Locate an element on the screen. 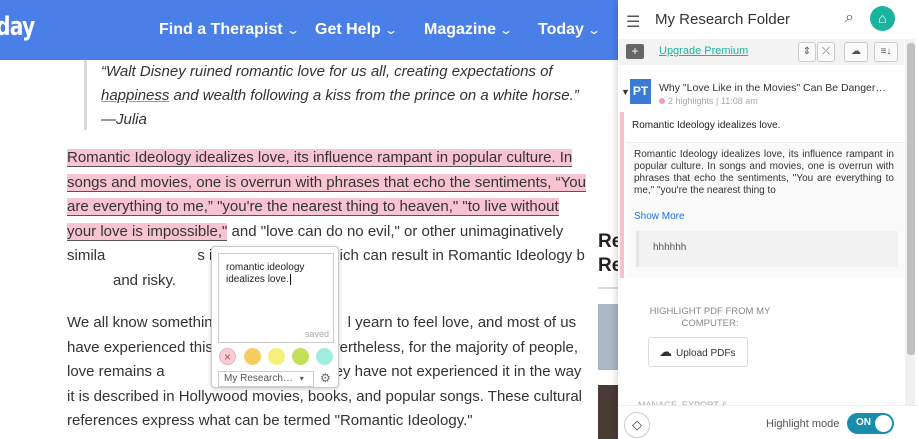  show-more-link: Show More is located at coordinates (659, 216).